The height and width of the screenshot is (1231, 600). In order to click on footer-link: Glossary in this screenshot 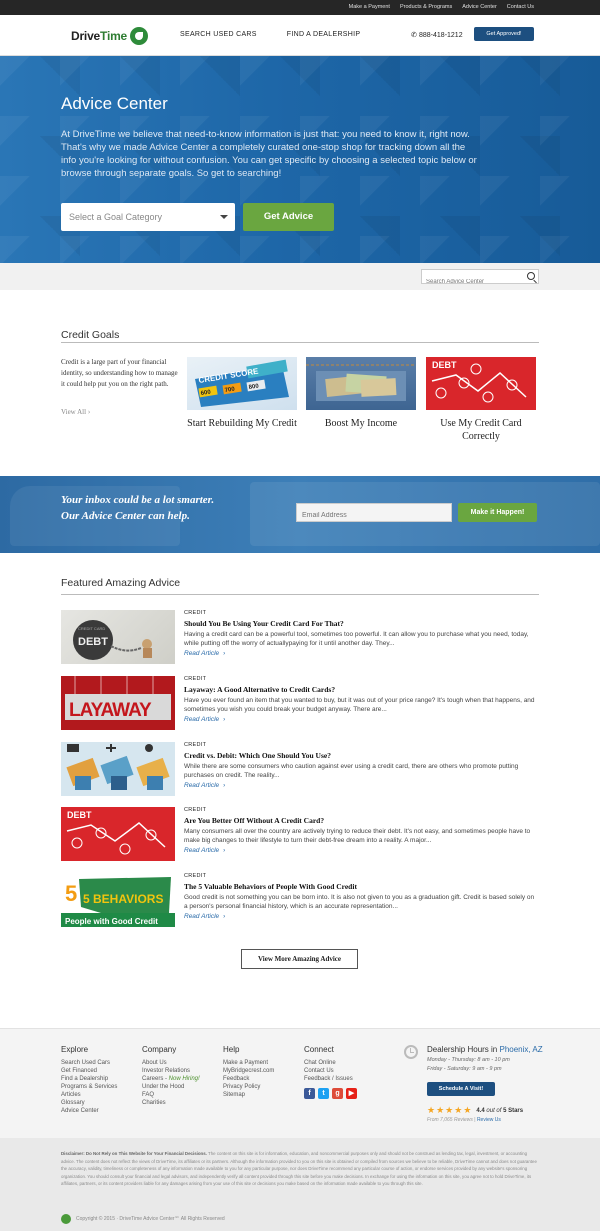, I will do `click(89, 1103)`.